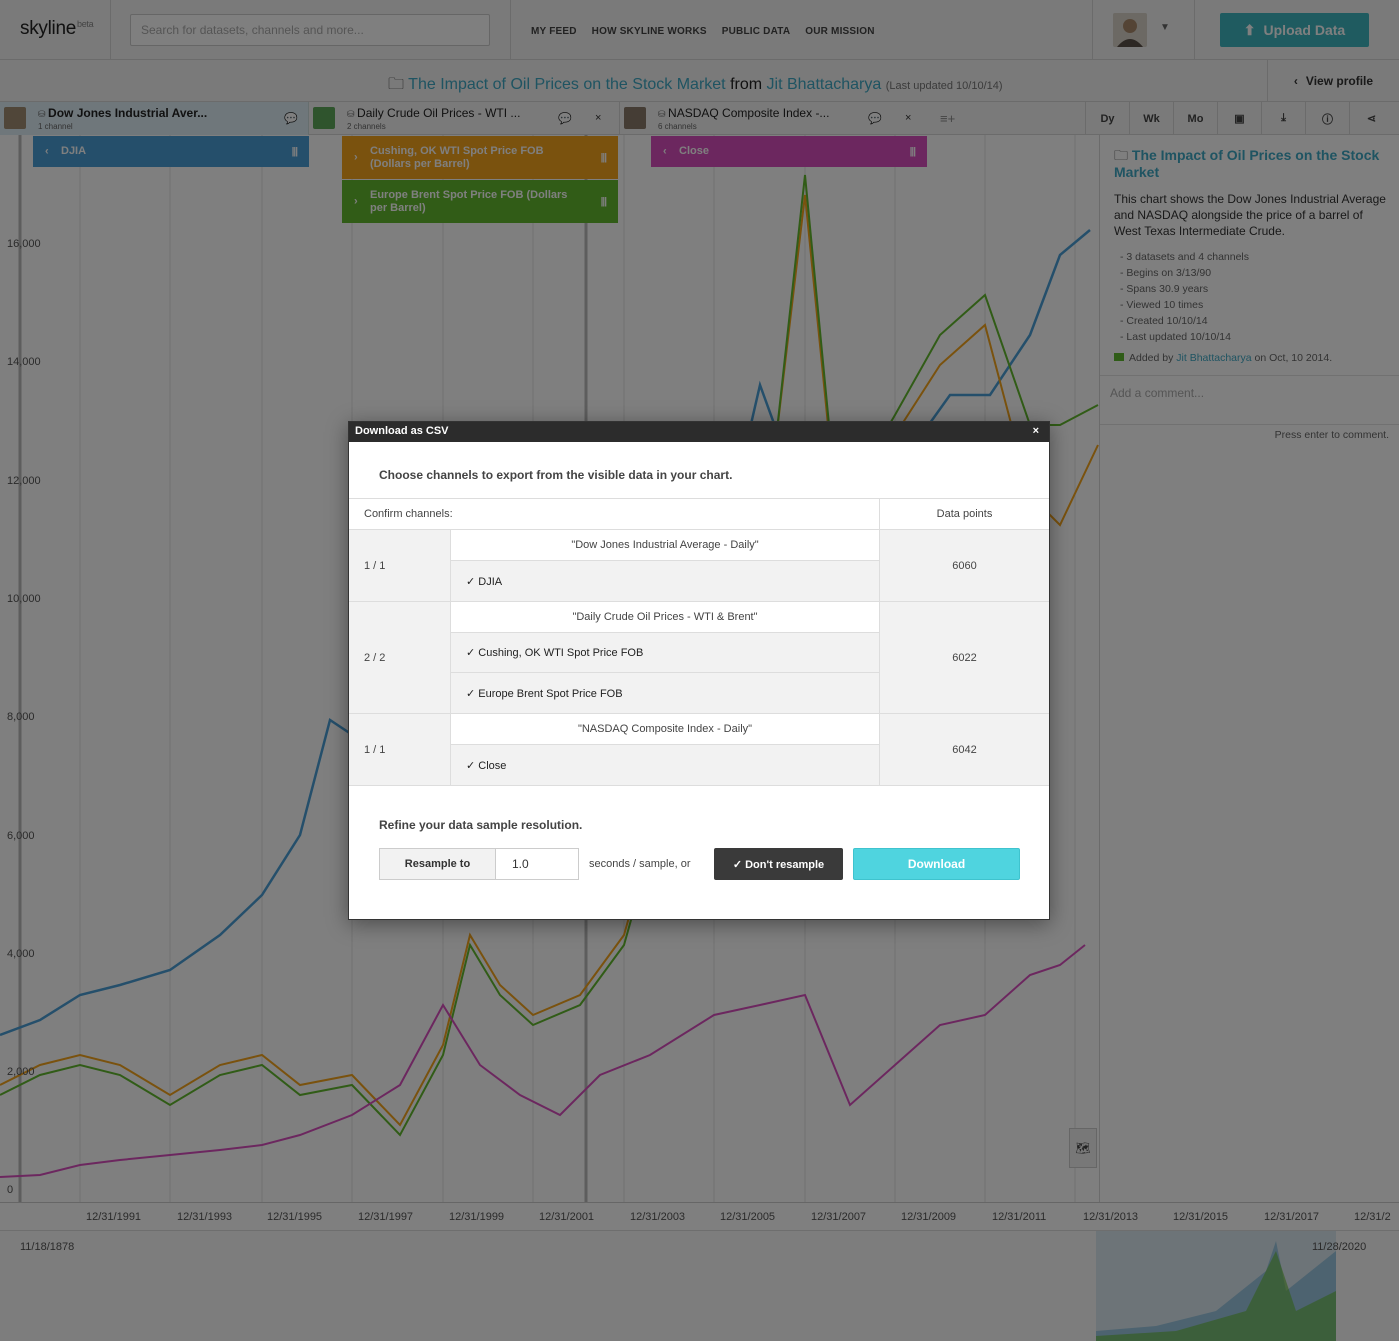 Image resolution: width=1399 pixels, height=1341 pixels. I want to click on close-icon: ×, so click(1036, 431).